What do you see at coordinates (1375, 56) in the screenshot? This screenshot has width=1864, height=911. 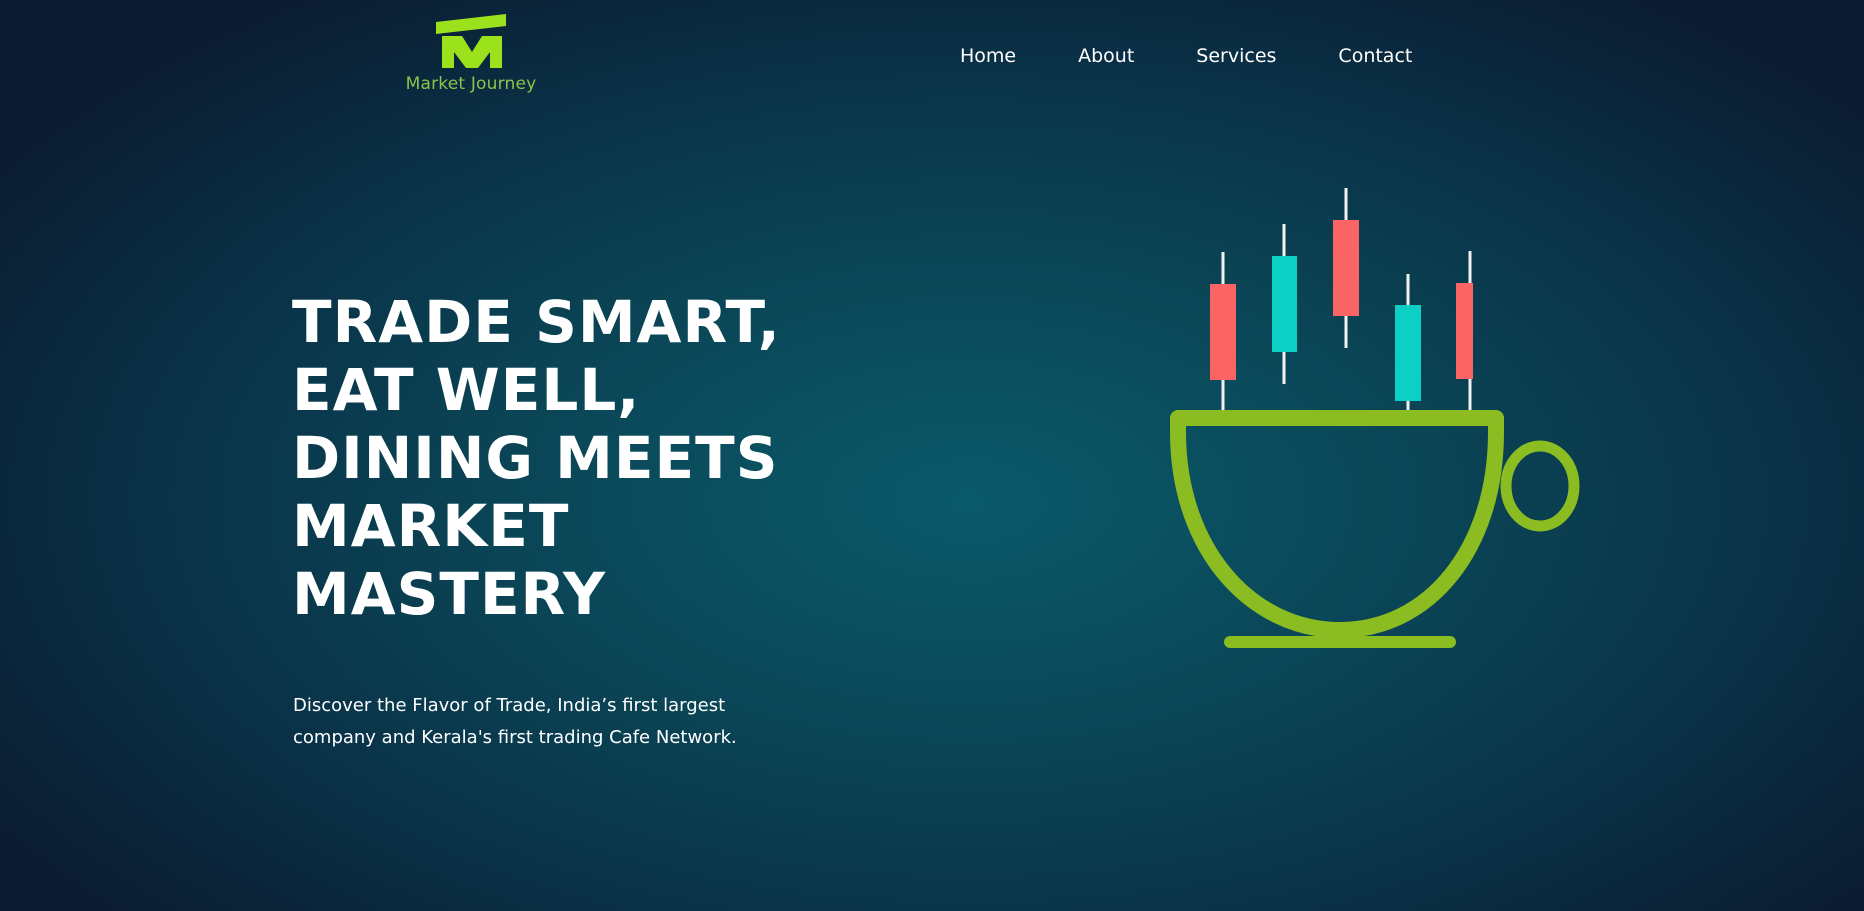 I see `nav-contact-link: Contact` at bounding box center [1375, 56].